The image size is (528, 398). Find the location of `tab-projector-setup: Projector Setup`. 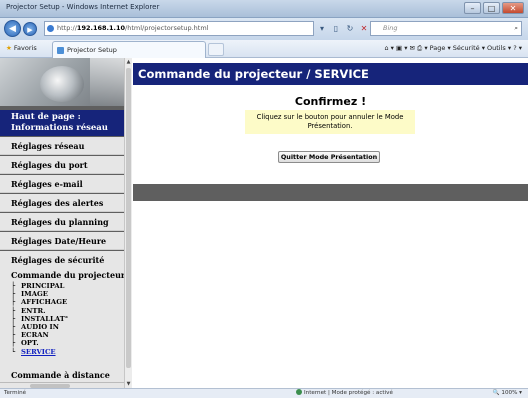

tab-projector-setup: Projector Setup is located at coordinates (129, 49).